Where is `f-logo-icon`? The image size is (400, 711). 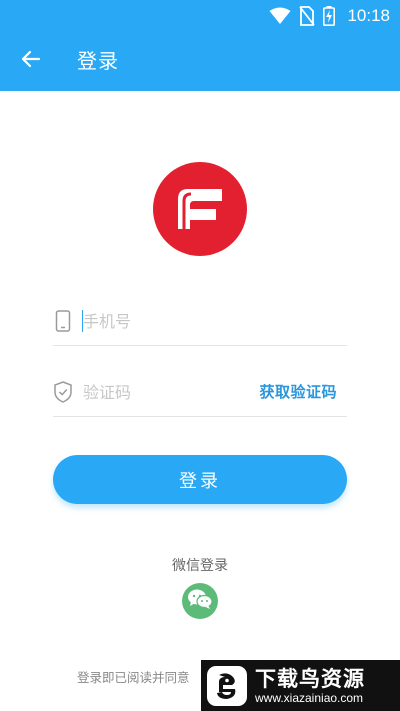 f-logo-icon is located at coordinates (200, 209).